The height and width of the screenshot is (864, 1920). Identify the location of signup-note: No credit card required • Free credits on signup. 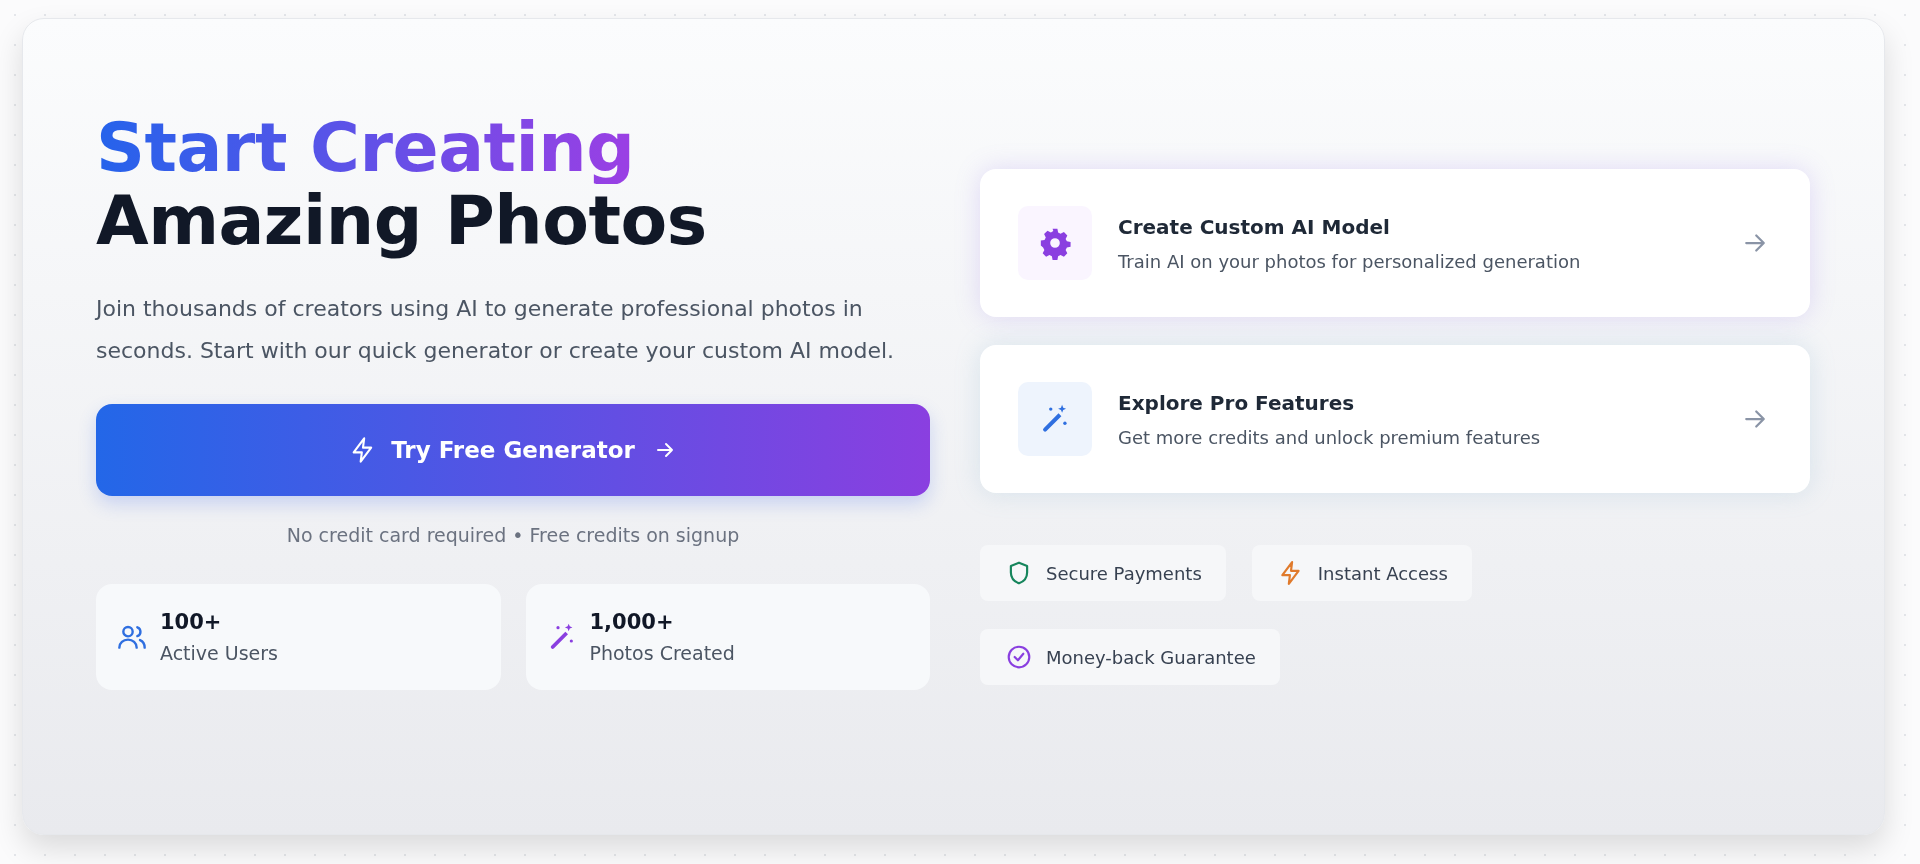
(513, 535).